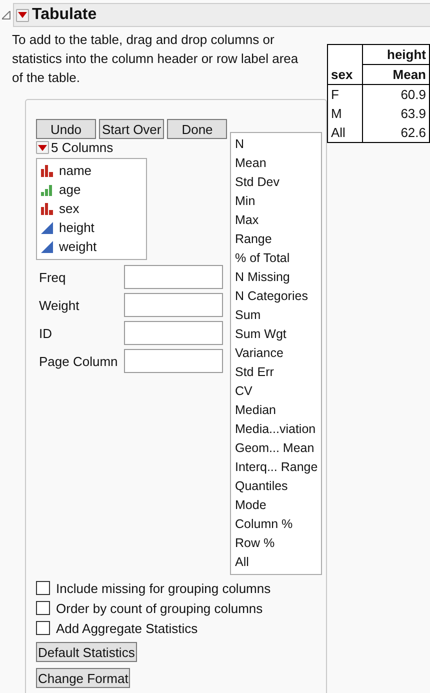  Describe the element at coordinates (197, 129) in the screenshot. I see `toolbar-button: Done` at that location.